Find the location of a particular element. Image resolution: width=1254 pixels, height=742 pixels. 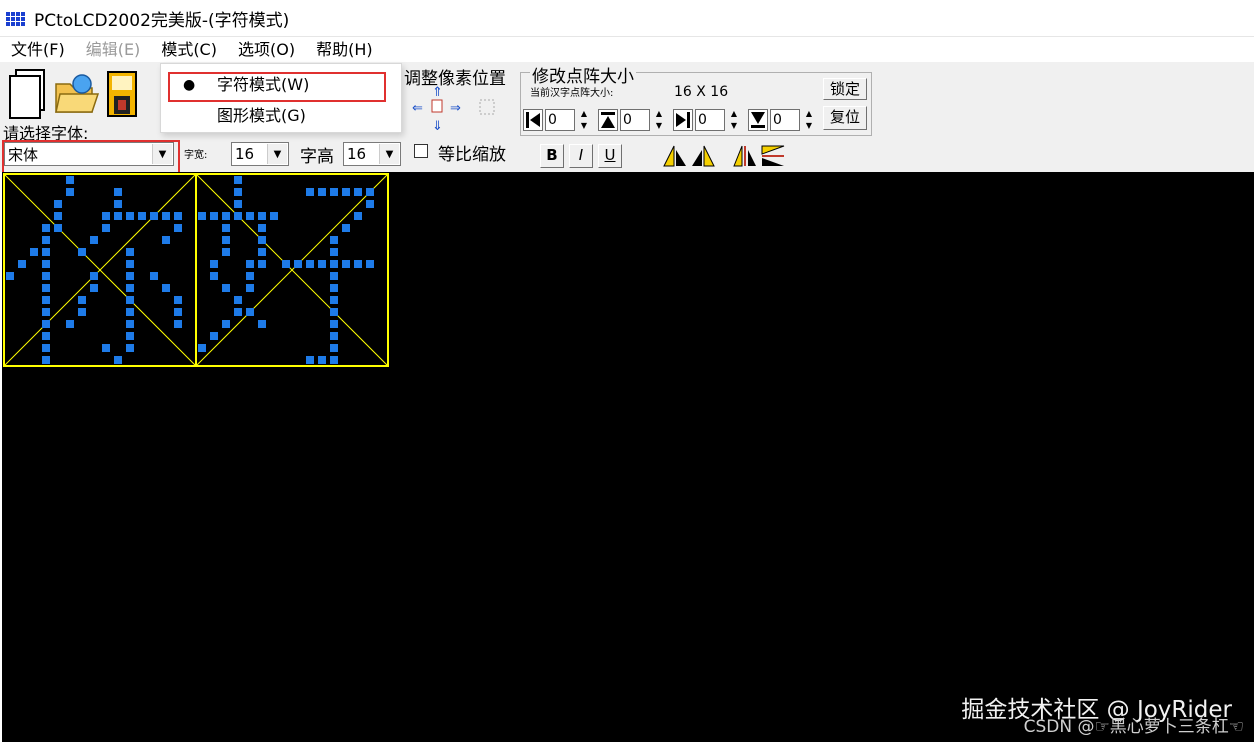

spinner-bottom: 0 ▲ ▼ is located at coordinates (782, 120).